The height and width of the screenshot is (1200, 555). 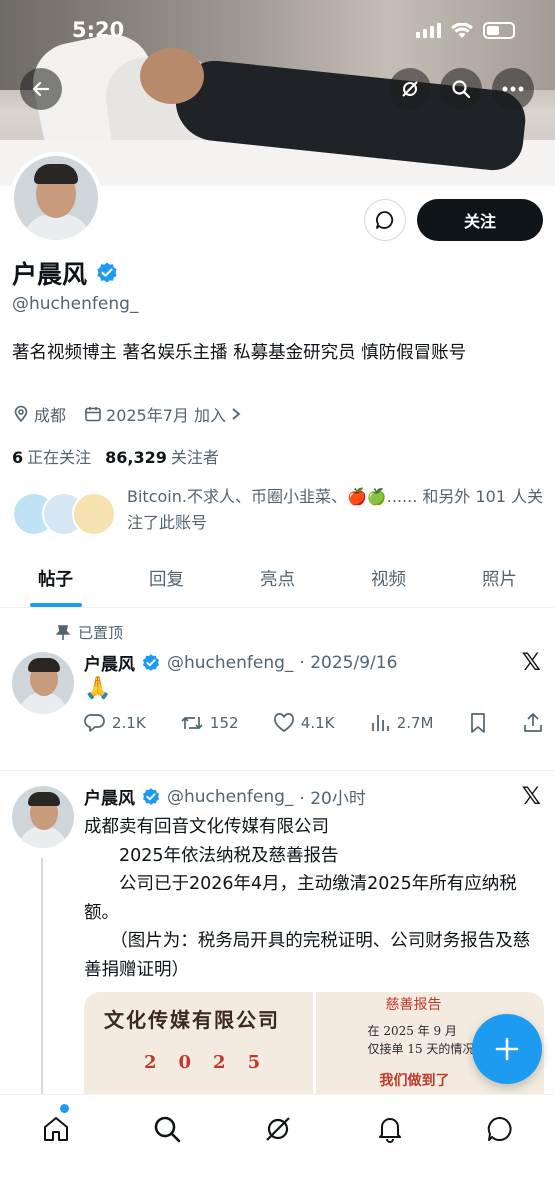 What do you see at coordinates (206, 827) in the screenshot?
I see `post-line: 成都卖有回音文化传媒有限公司` at bounding box center [206, 827].